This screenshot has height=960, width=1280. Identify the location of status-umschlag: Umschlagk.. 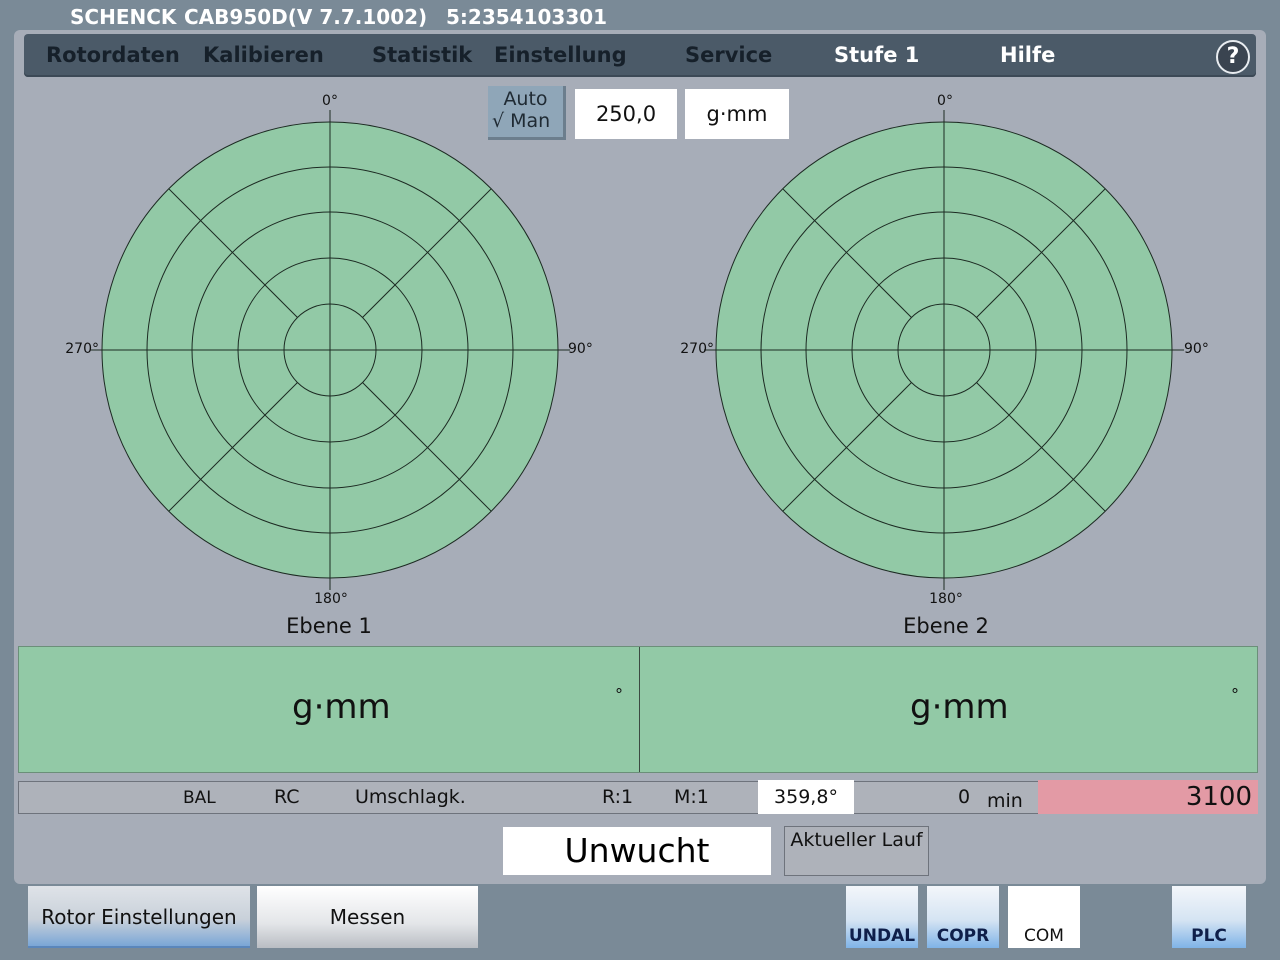
(410, 797).